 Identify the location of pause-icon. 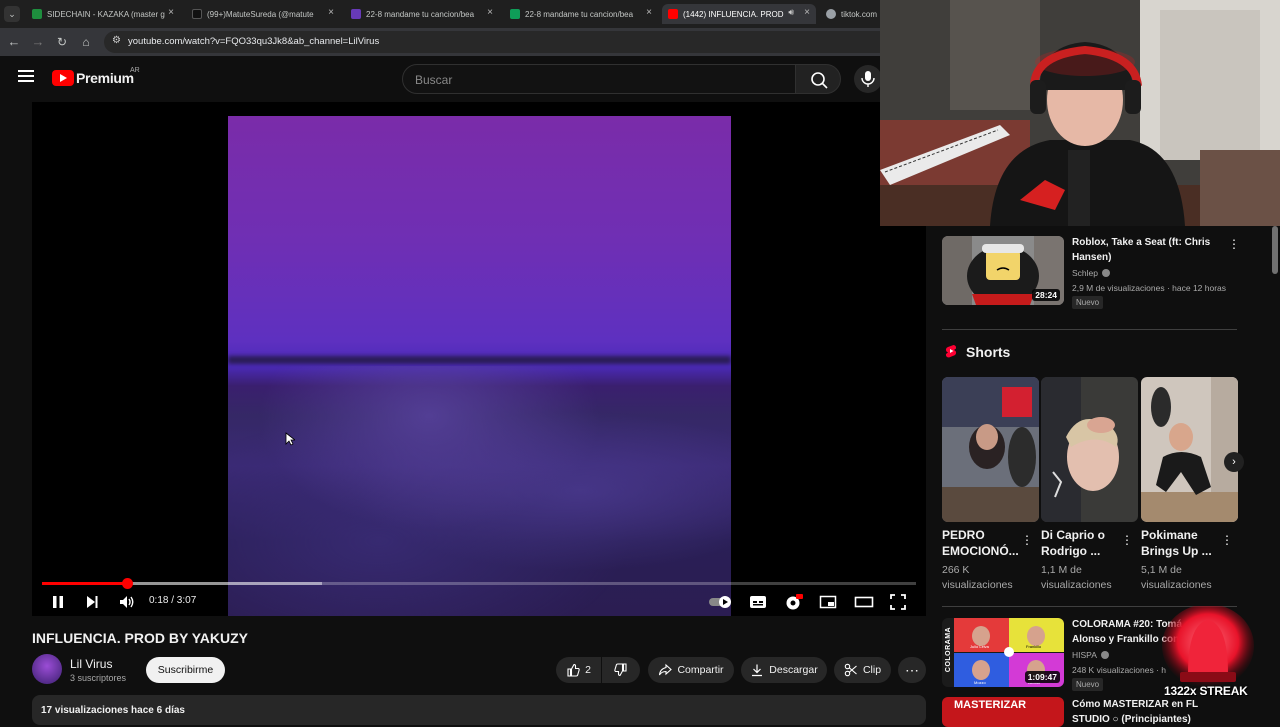
(58, 602).